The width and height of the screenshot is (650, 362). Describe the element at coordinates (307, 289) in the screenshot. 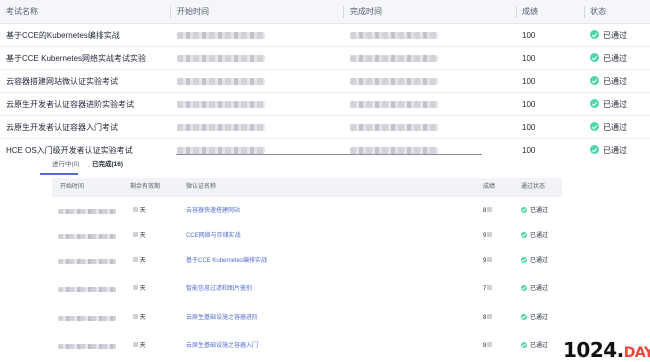

I see `table-row: 天 智能信息过滤和图片鉴别 7 已通过` at that location.